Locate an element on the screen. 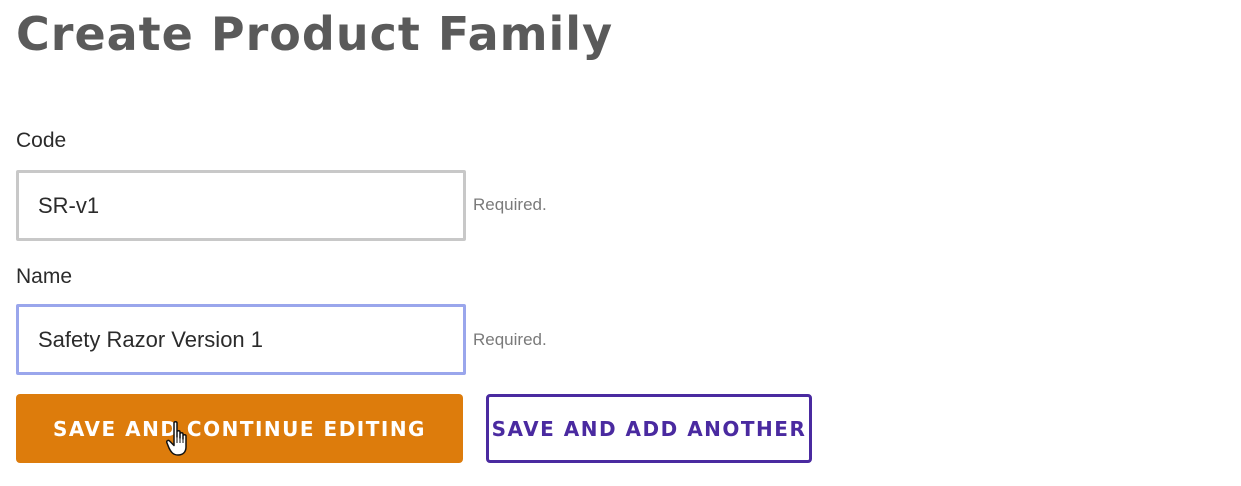 The width and height of the screenshot is (1241, 486). page-title: Create Product Family is located at coordinates (315, 34).